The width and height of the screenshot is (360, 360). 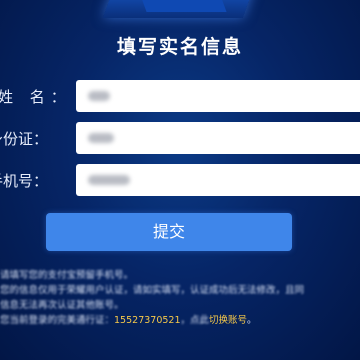 I want to click on phone-field, so click(x=218, y=180).